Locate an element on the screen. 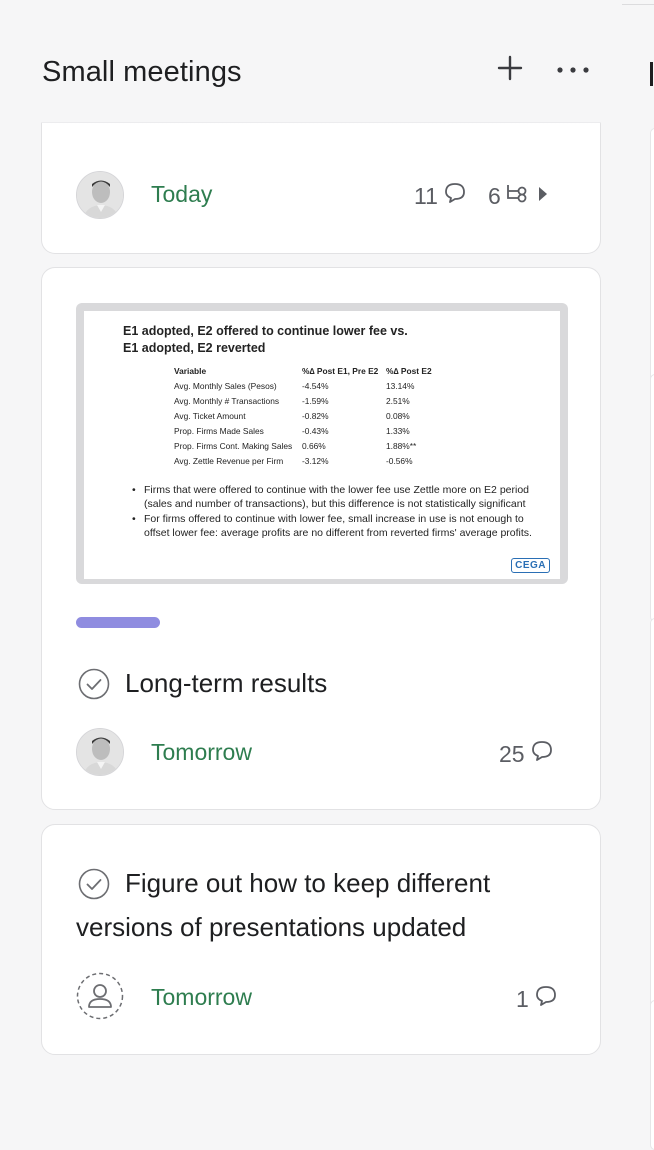 The image size is (654, 1150). caret-right-icon is located at coordinates (543, 196).